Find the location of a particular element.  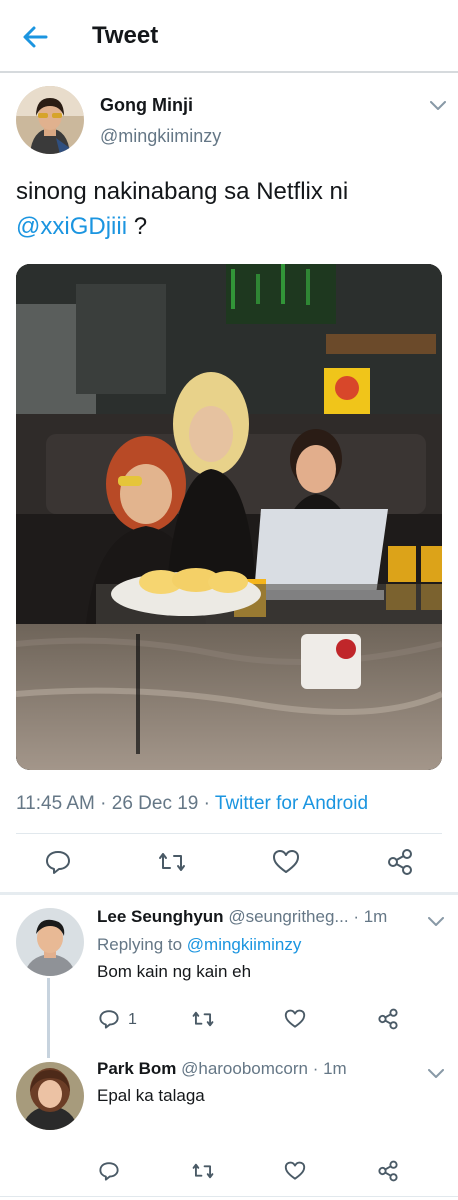

page-title: Tweet is located at coordinates (125, 35).